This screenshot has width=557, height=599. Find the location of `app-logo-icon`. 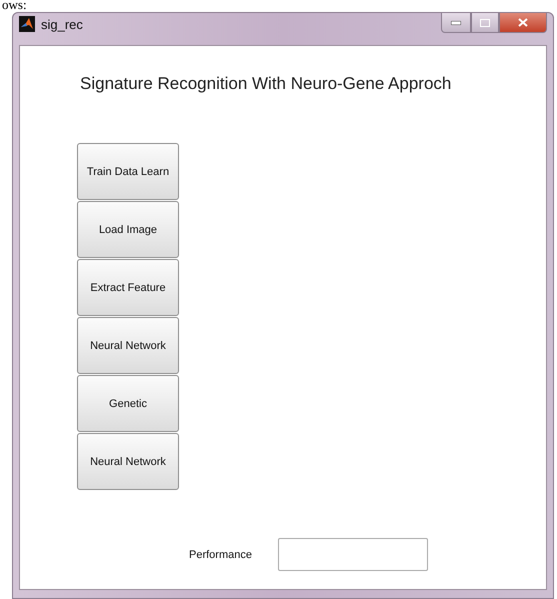

app-logo-icon is located at coordinates (27, 24).